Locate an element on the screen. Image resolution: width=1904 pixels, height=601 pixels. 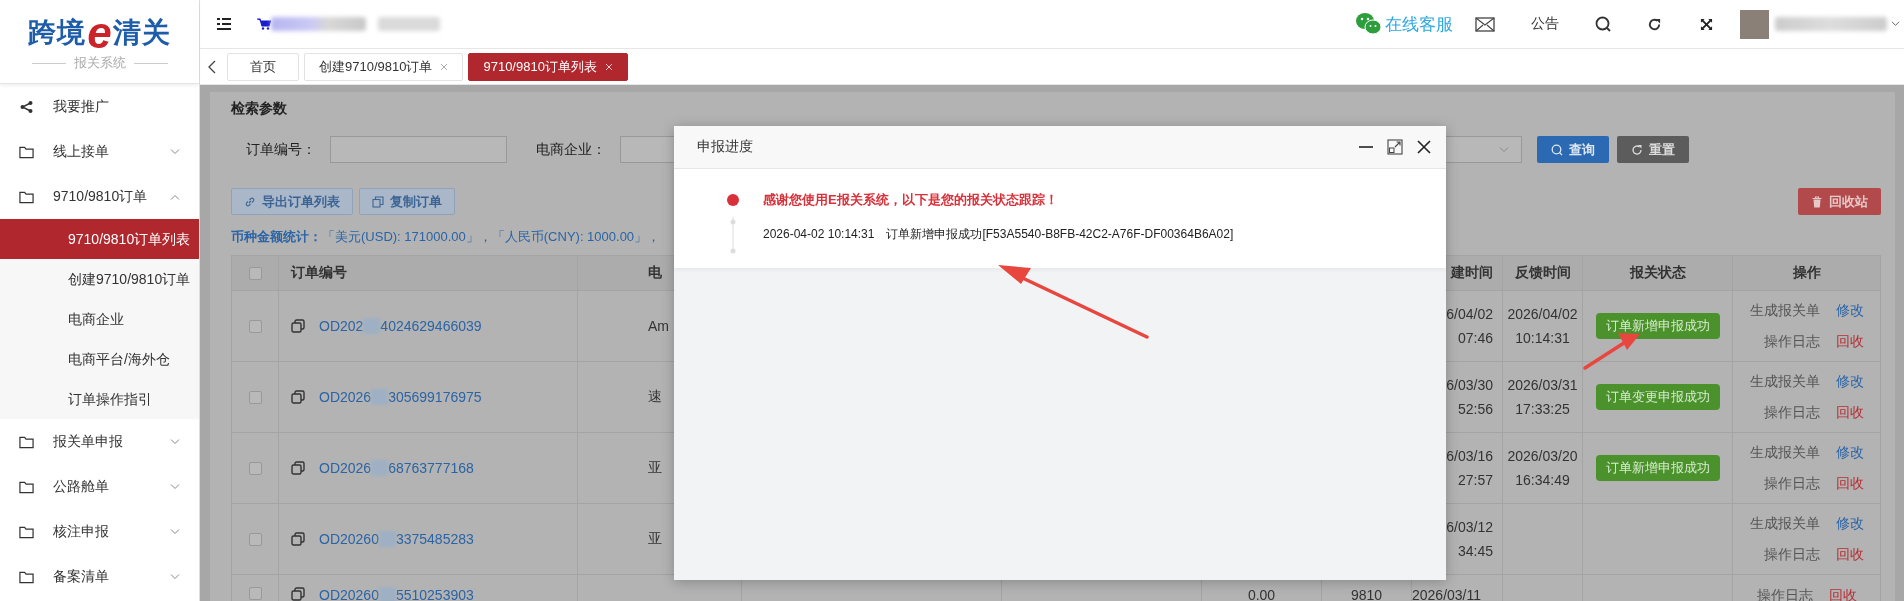
tab: 创建9710/9810订单 is located at coordinates (384, 66).